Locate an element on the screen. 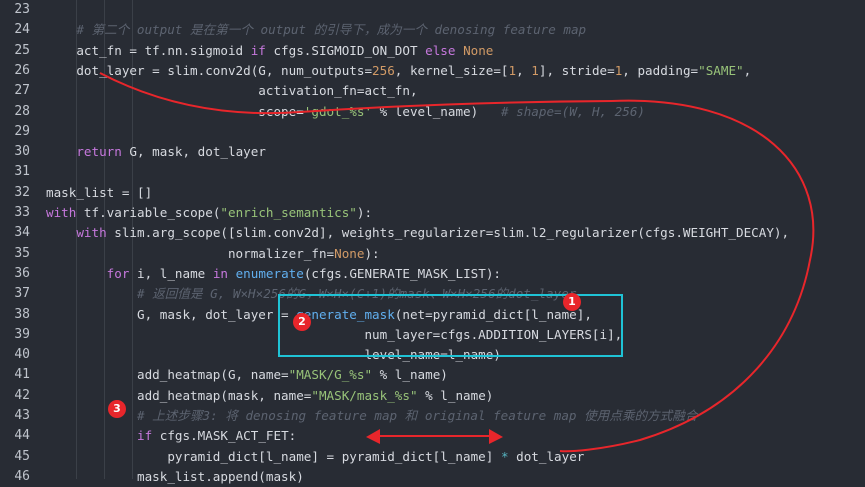 The height and width of the screenshot is (487, 865). code-token: return is located at coordinates (99, 152).